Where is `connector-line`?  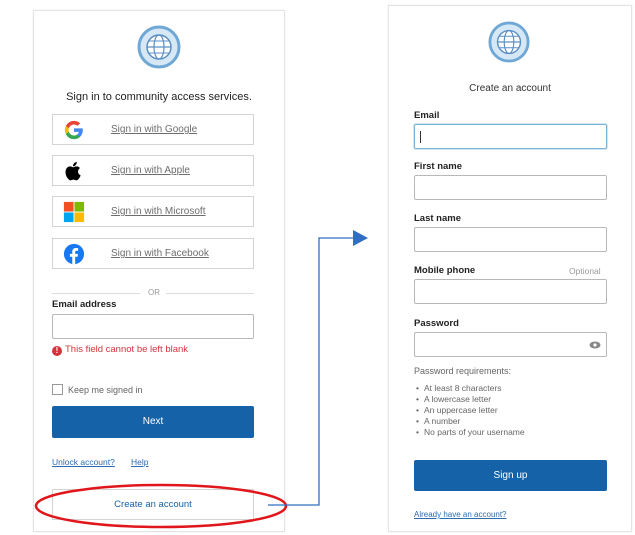 connector-line is located at coordinates (311, 371).